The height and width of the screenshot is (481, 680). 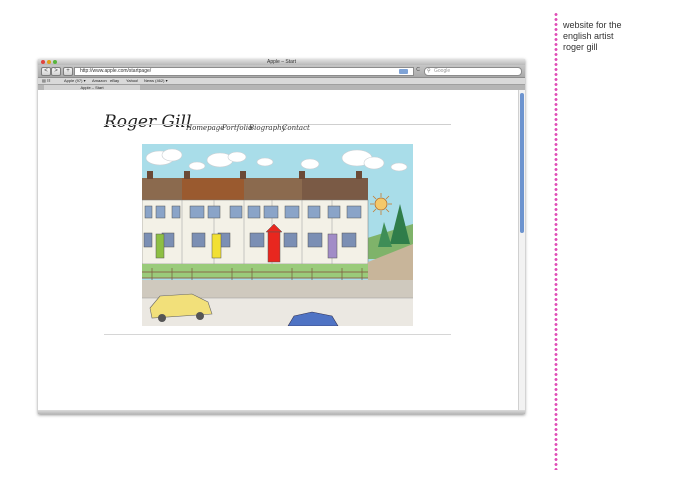 What do you see at coordinates (116, 71) in the screenshot?
I see `address-text: http://www.apple.com/startpage/` at bounding box center [116, 71].